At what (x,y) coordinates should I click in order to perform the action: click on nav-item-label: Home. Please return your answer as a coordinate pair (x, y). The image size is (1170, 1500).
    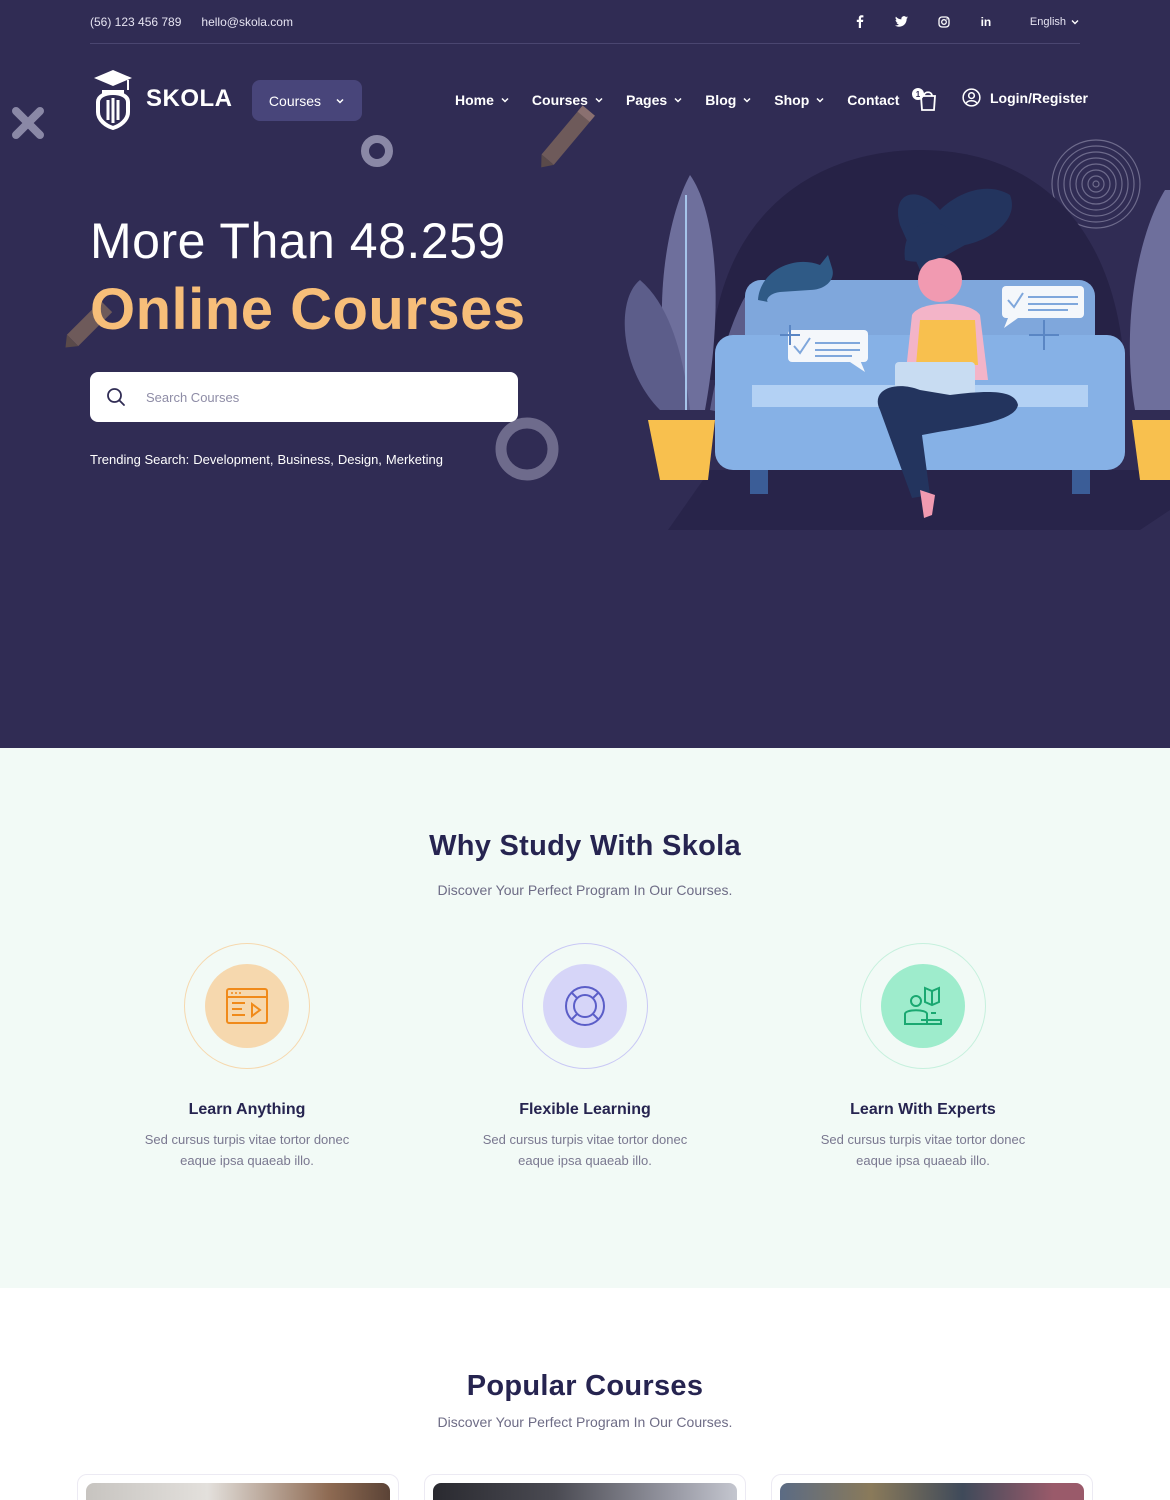
    Looking at the image, I should click on (474, 100).